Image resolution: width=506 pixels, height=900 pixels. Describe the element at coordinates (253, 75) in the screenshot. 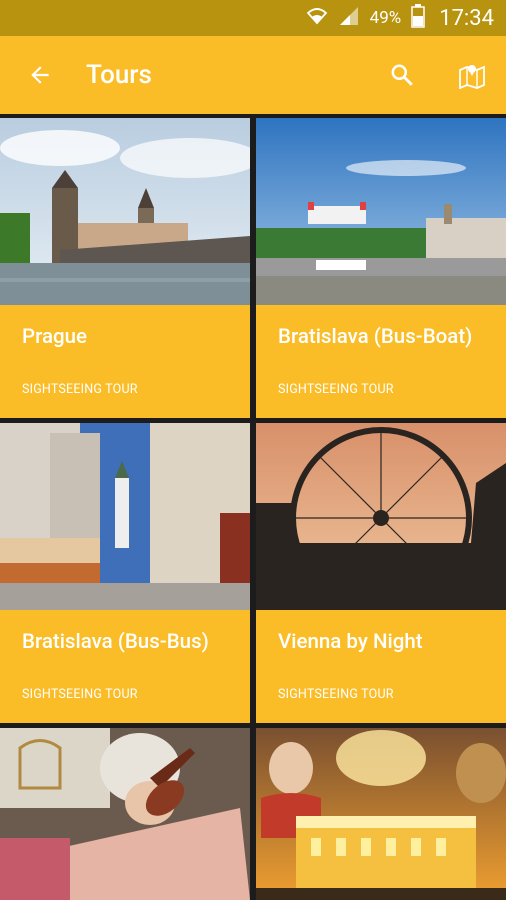

I see `app-bar: Tours` at that location.